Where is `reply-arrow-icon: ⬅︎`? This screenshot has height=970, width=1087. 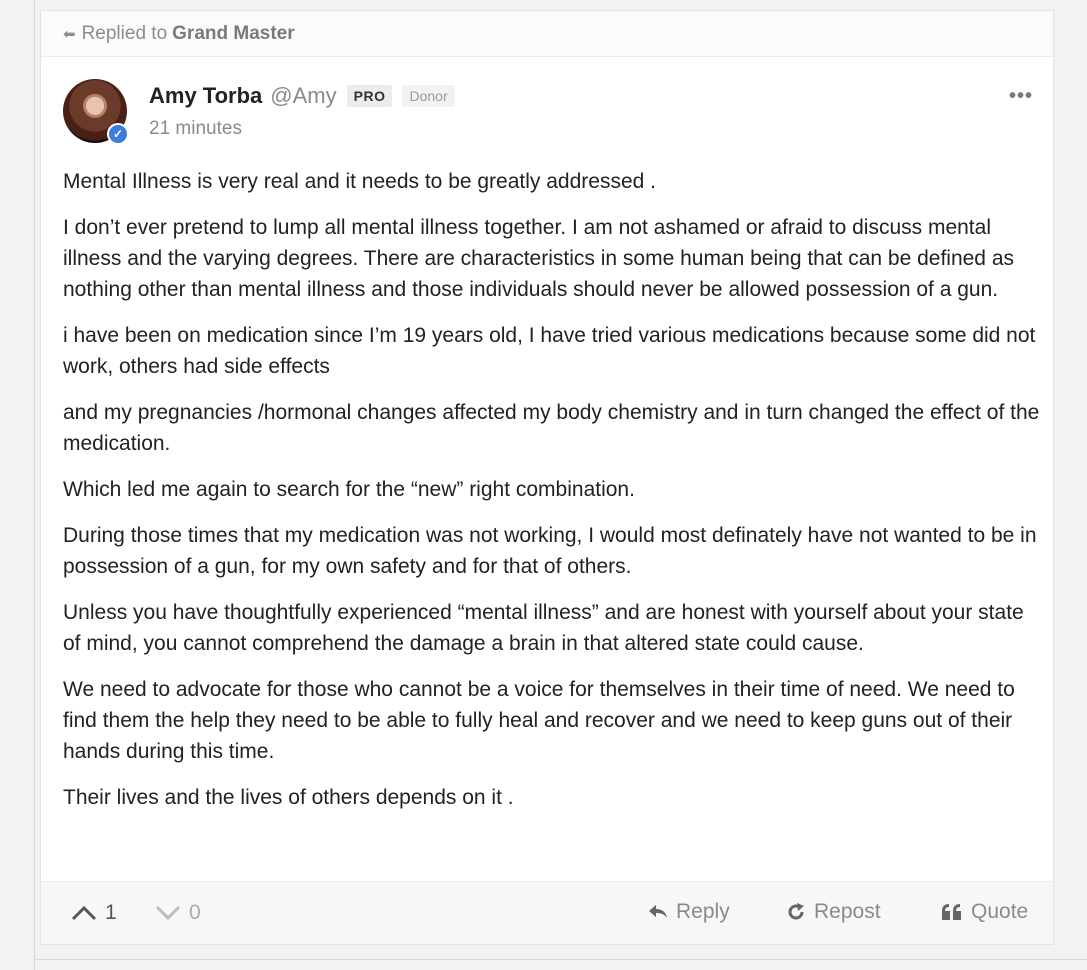 reply-arrow-icon: ⬅︎ is located at coordinates (69, 34).